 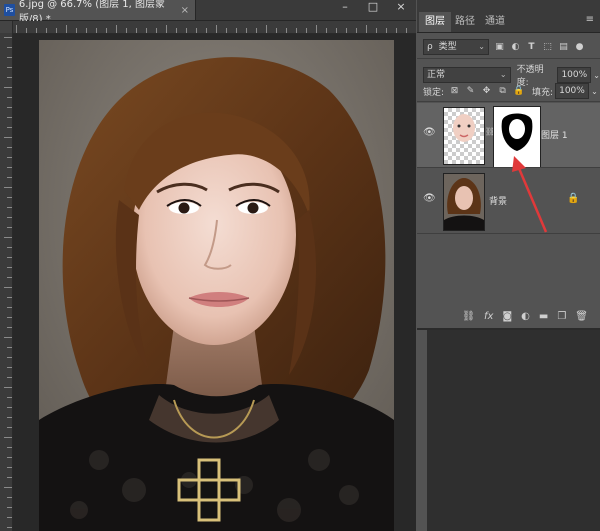 I want to click on lock-image-icon: ✎, so click(x=470, y=91).